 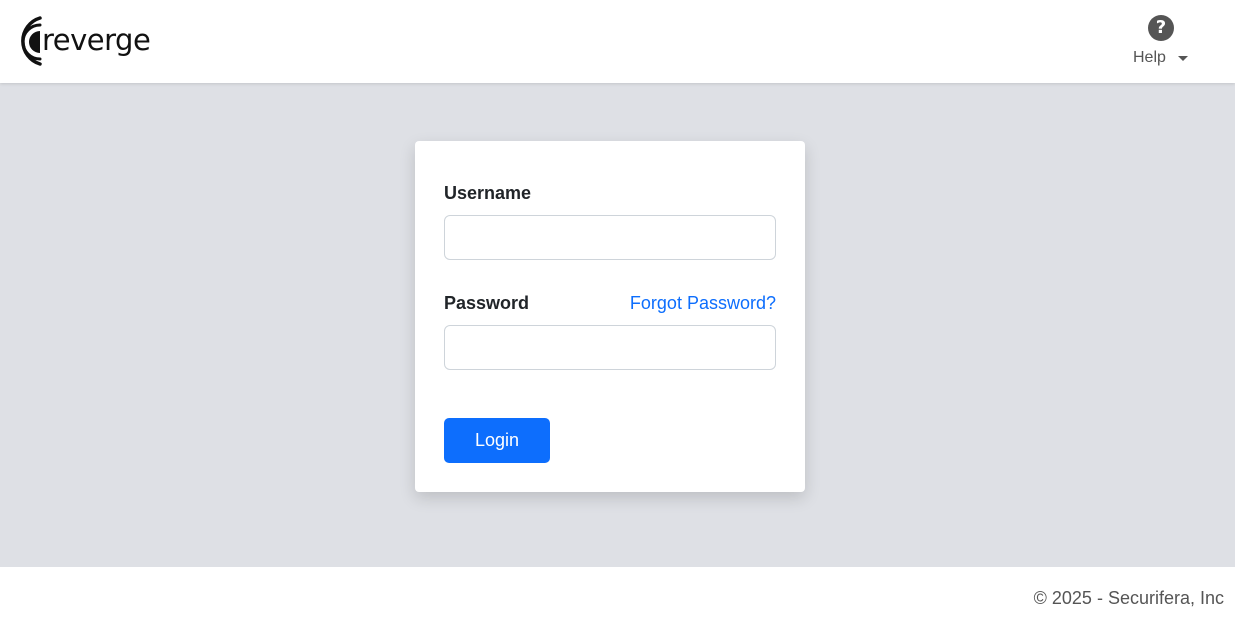 I want to click on footer: © 2025 - Securifera, Inc, so click(x=617, y=596).